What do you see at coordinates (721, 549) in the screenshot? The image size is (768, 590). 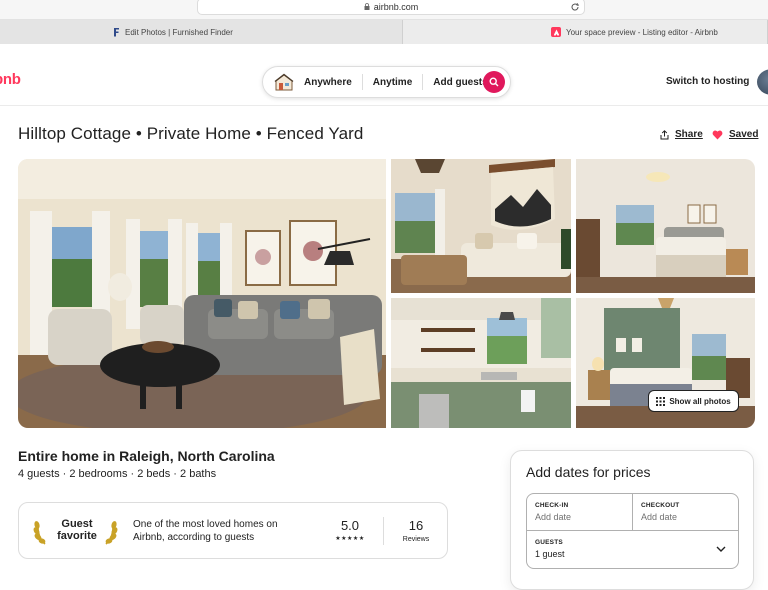 I see `chevron-down-icon` at bounding box center [721, 549].